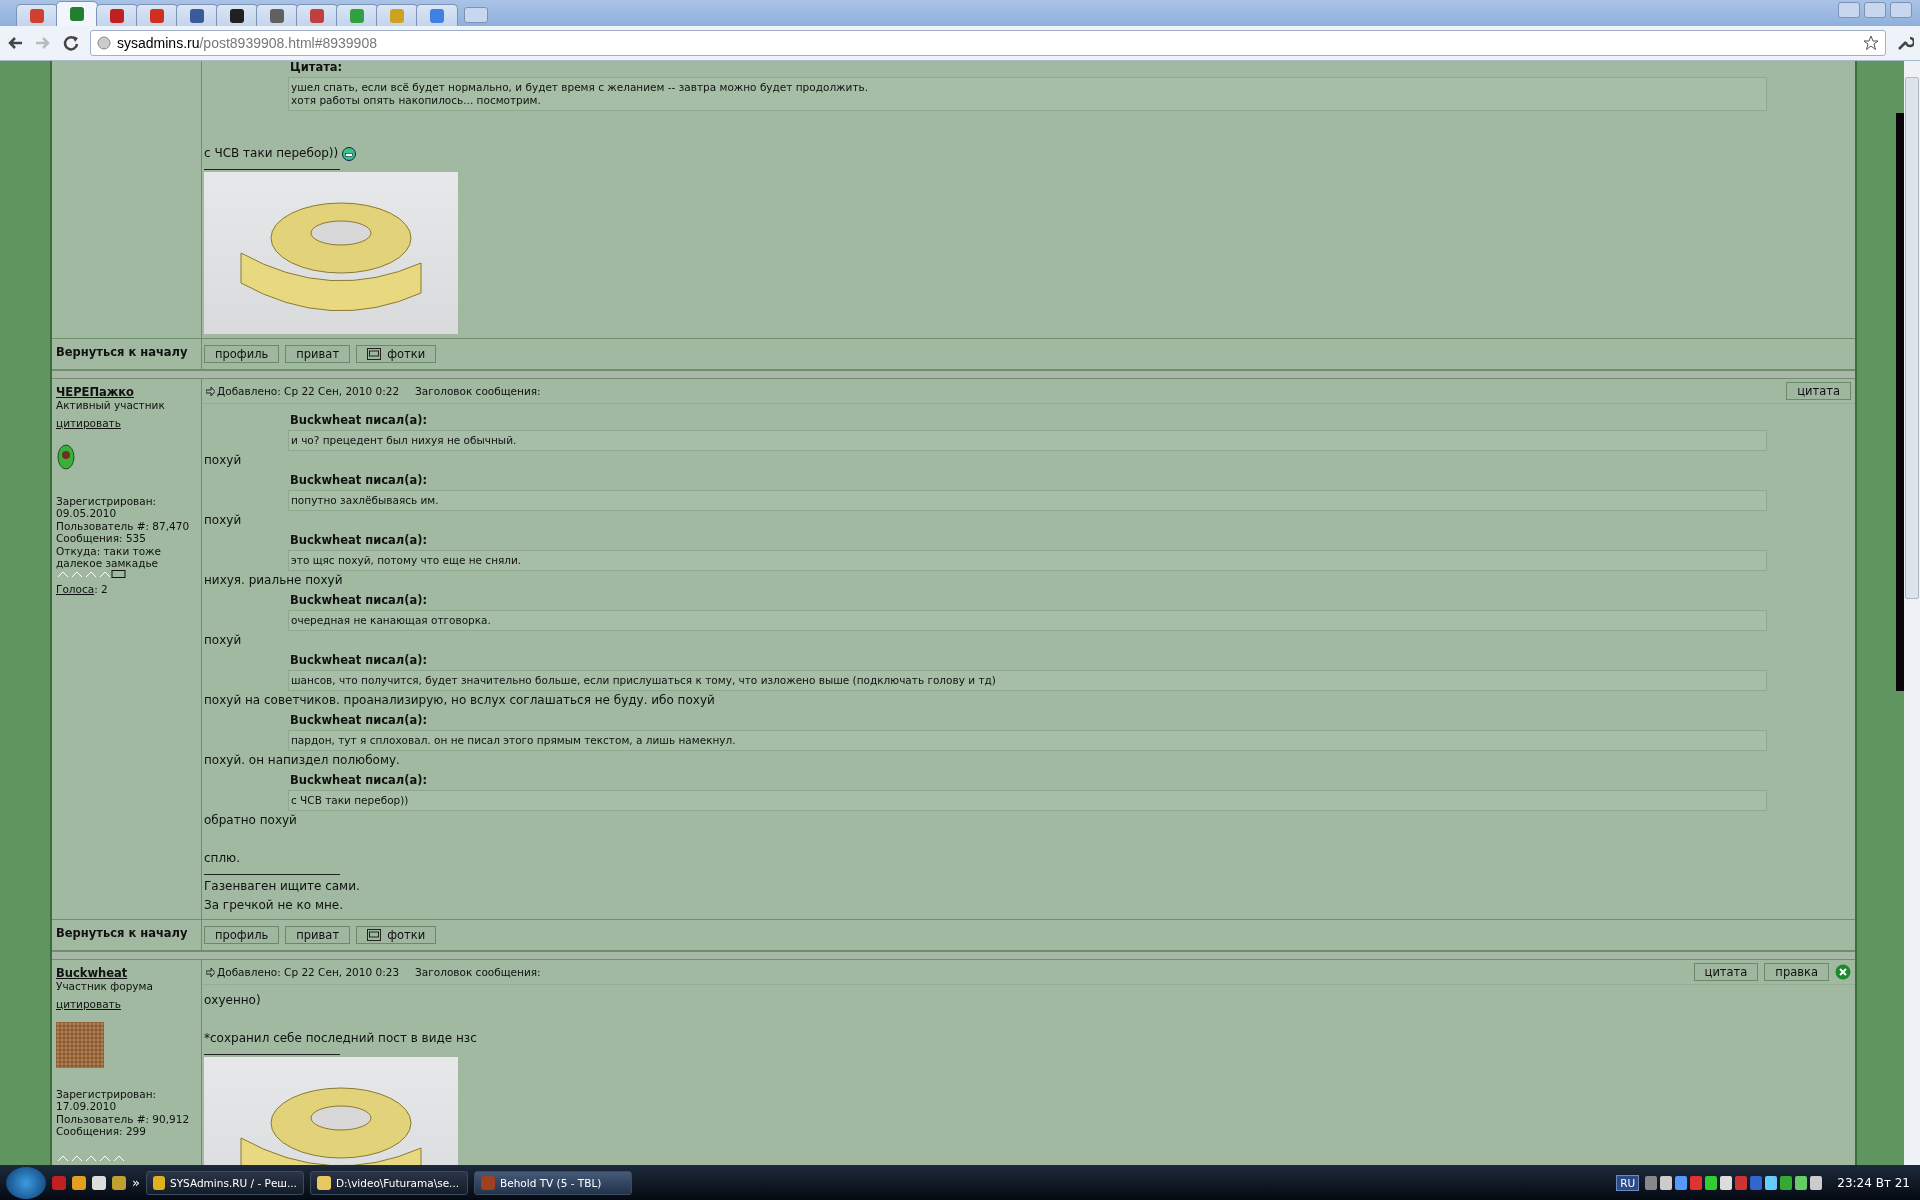  Describe the element at coordinates (126, 973) in the screenshot. I see `author-name: Buckwheat` at that location.